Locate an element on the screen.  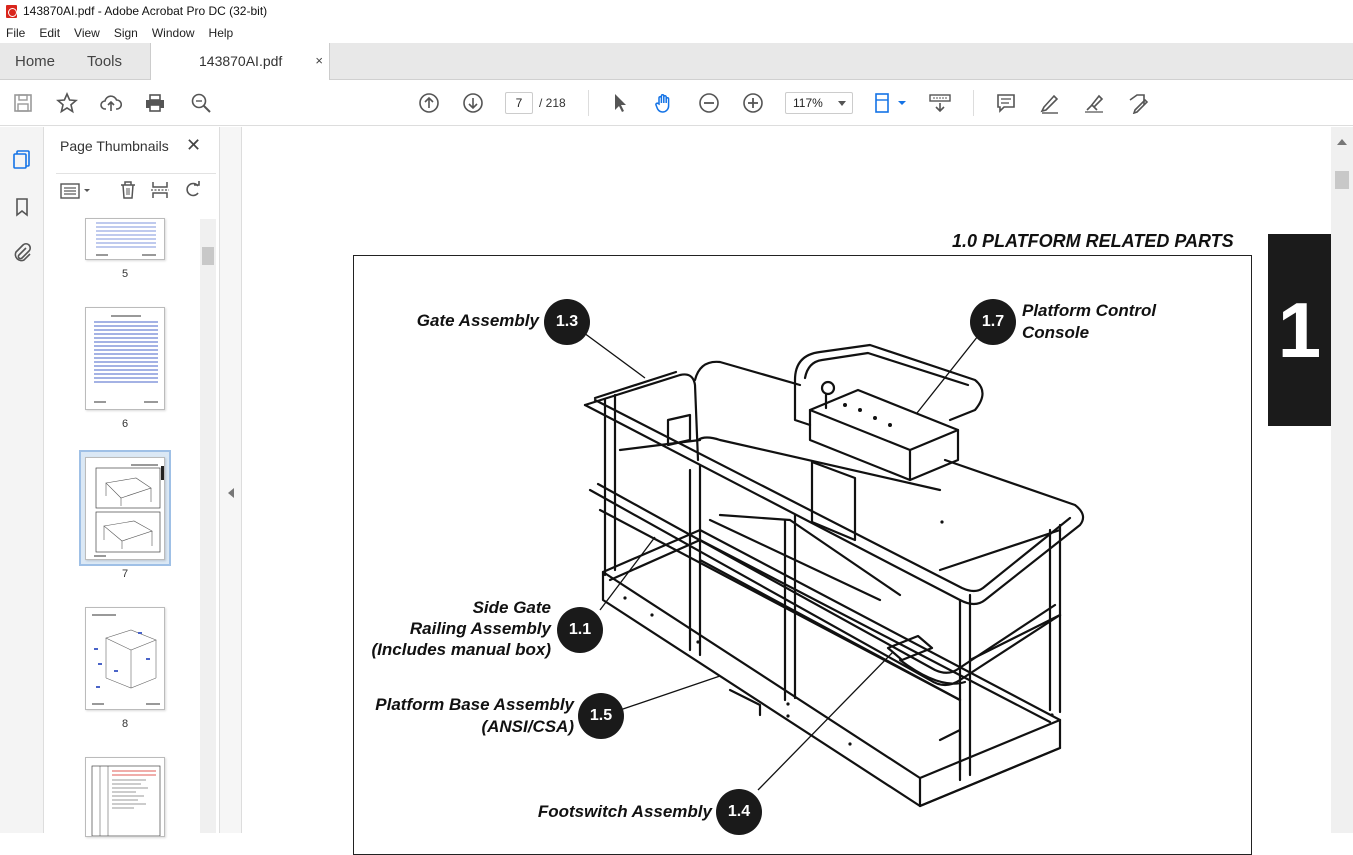
menu-edit: Edit is located at coordinates (49, 33).